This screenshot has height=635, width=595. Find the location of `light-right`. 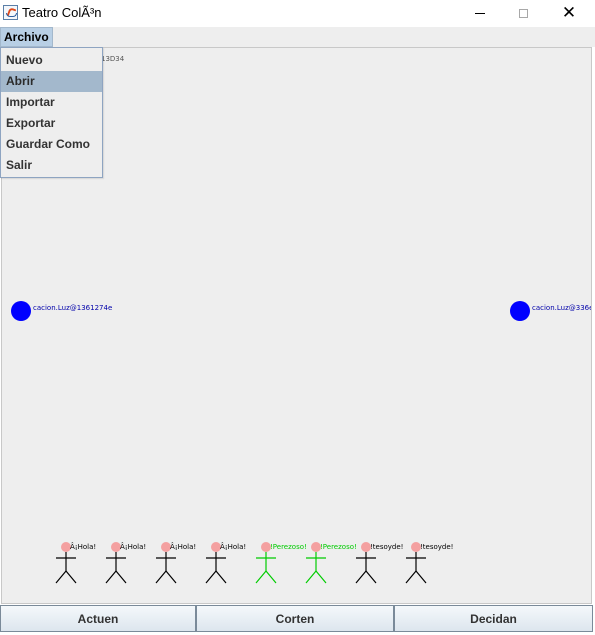

light-right is located at coordinates (520, 311).